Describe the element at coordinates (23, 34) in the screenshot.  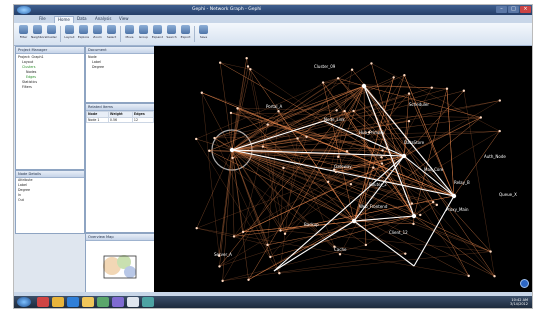
I see `filter-button: Filter` at that location.